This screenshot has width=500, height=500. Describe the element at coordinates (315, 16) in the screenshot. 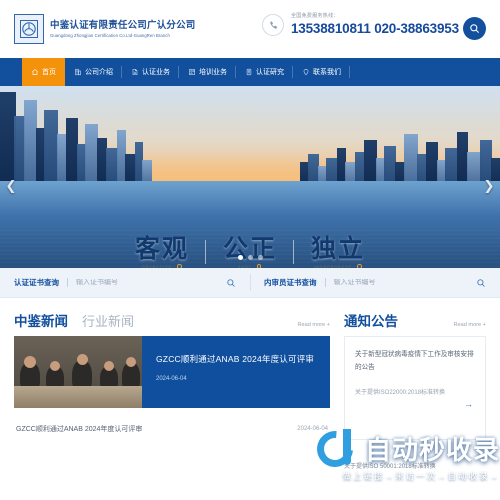

I see `hotline-label: 全国免费服务热线：` at that location.